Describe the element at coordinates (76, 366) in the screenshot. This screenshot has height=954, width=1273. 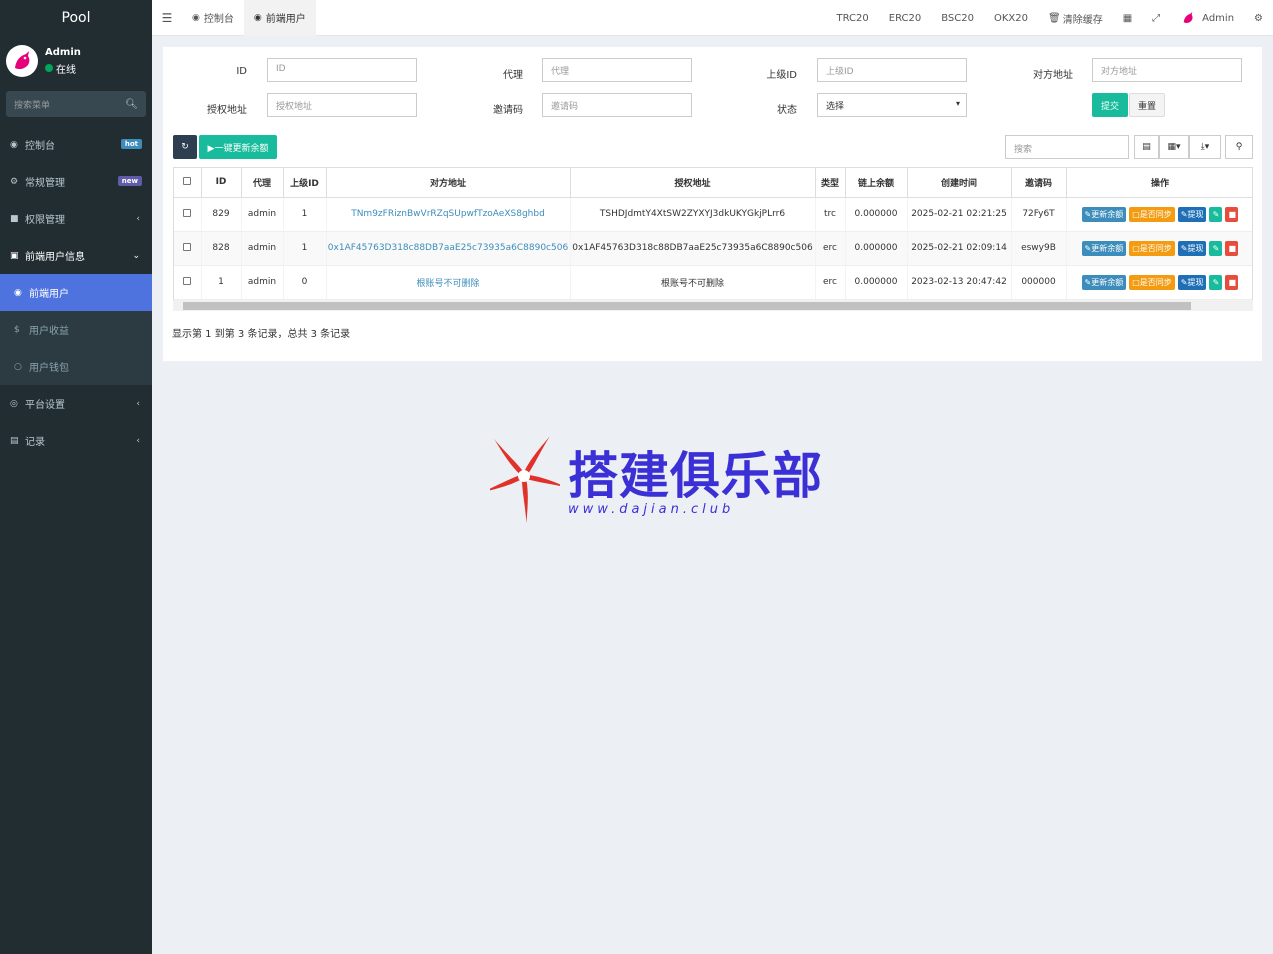
I see `sidebar-item-user-wallet: ○ 用户钱包` at that location.